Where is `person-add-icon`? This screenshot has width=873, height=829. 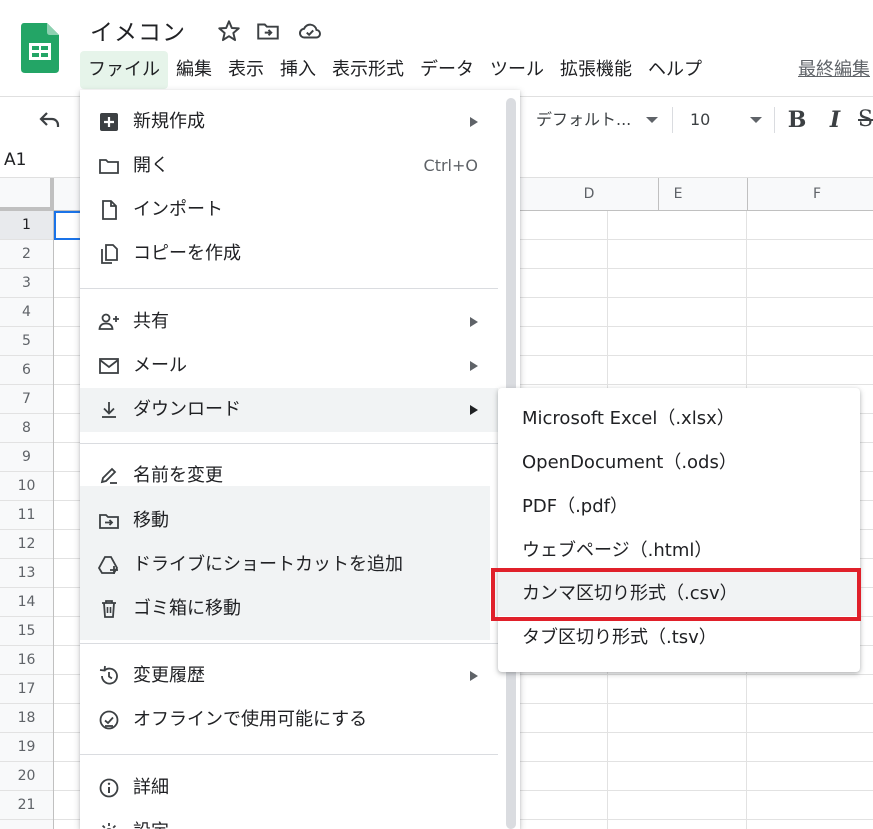
person-add-icon is located at coordinates (108, 321).